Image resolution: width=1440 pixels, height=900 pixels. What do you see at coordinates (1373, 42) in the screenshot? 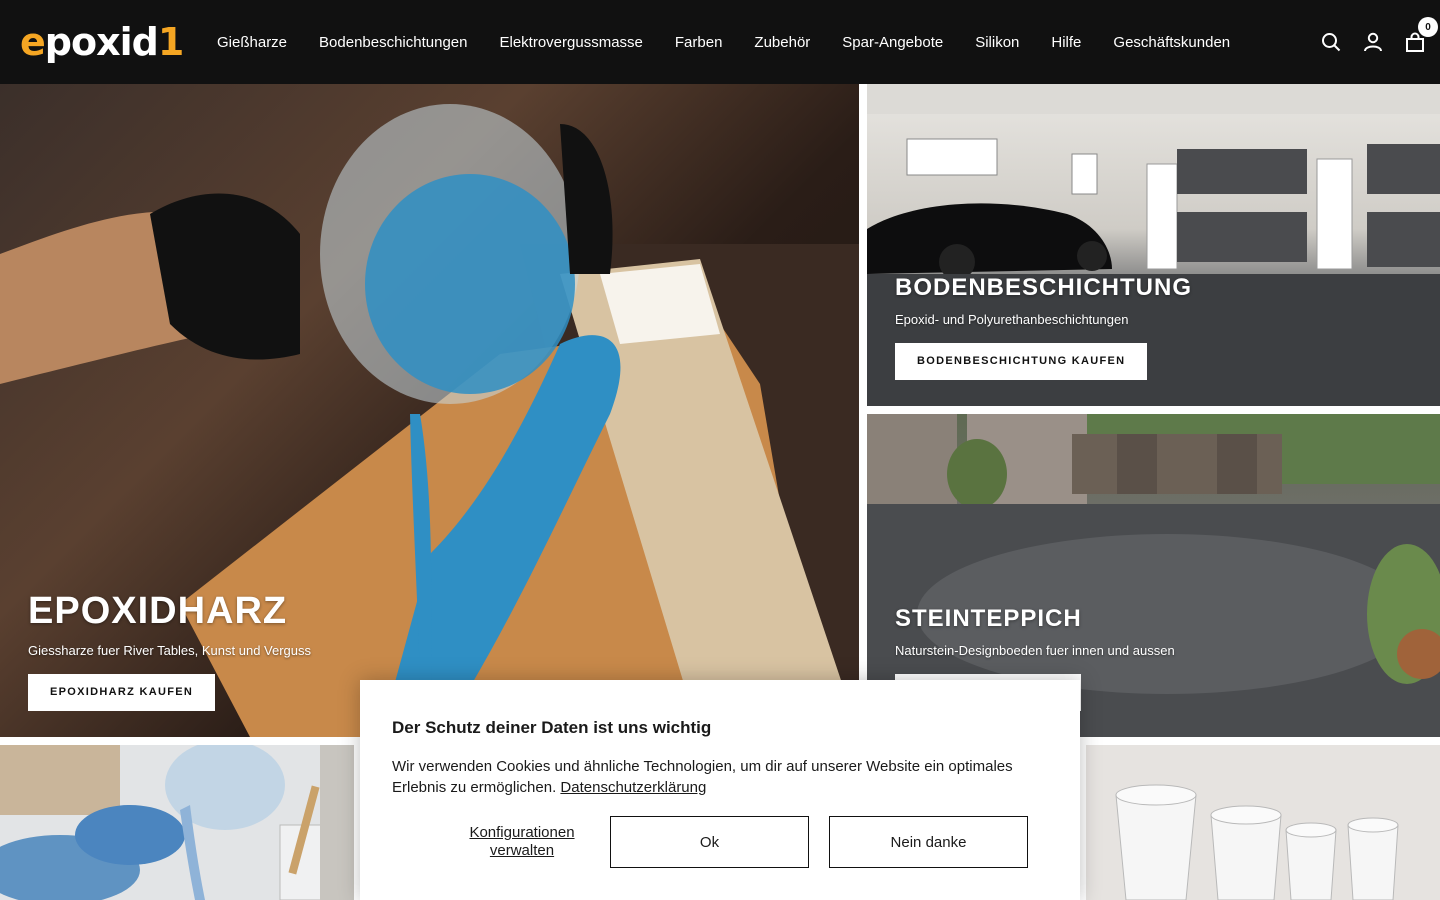
I see `account-icon` at bounding box center [1373, 42].